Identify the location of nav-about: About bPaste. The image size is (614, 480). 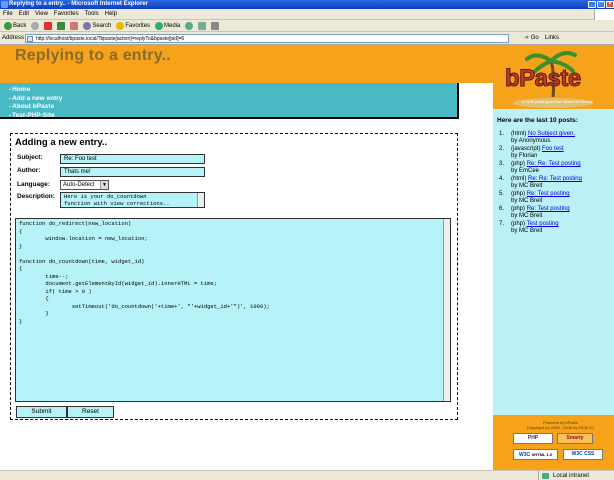
(233, 107).